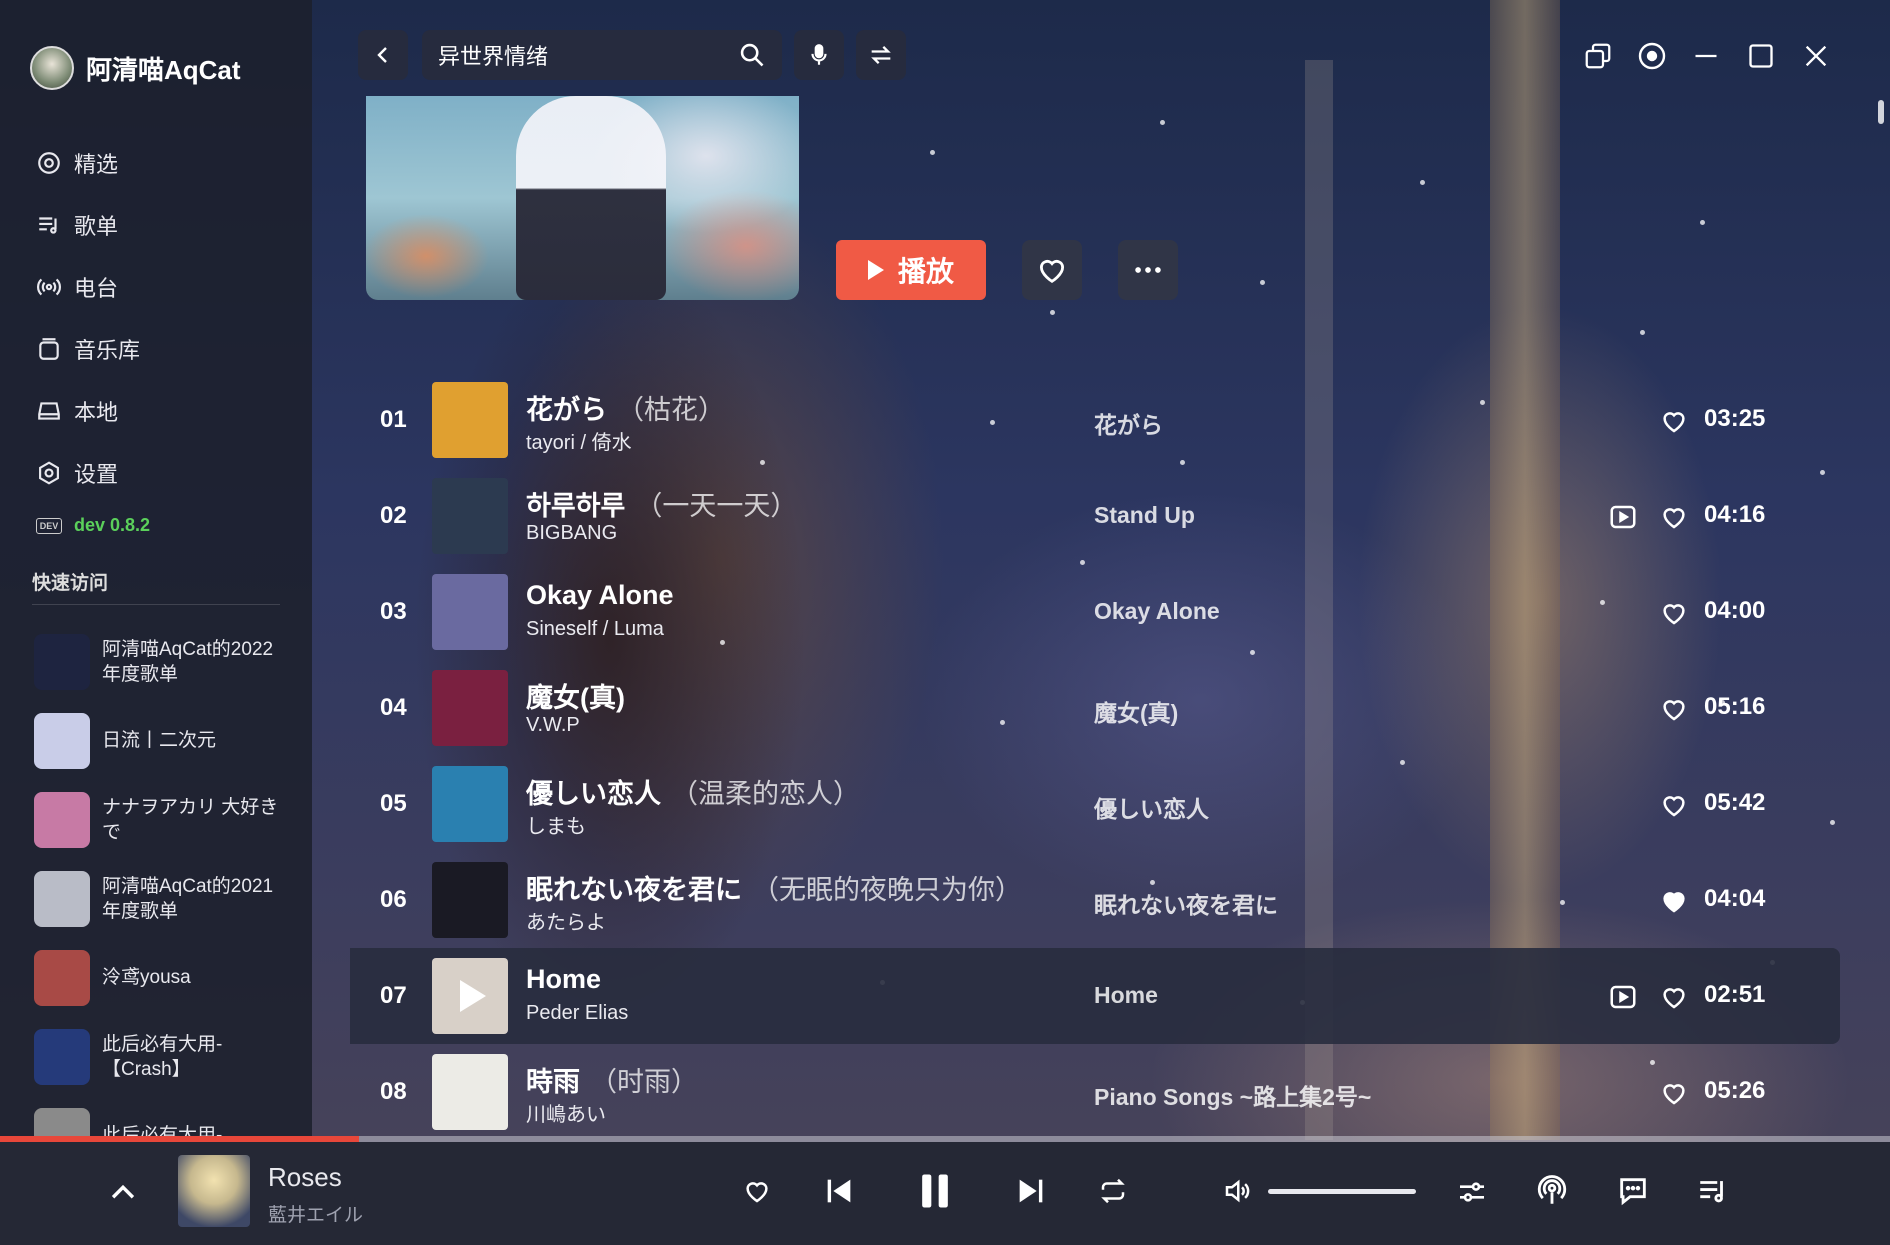 This screenshot has width=1890, height=1245. I want to click on quick-access-item: ナナヲアカリ 大好きで, so click(169, 819).